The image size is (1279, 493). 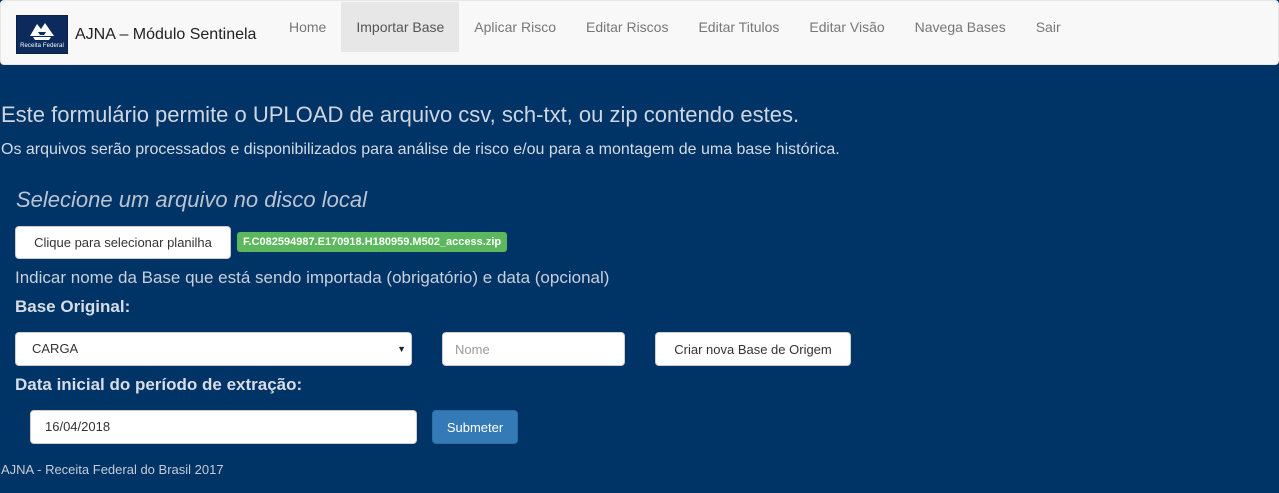 I want to click on date-label: Data inicial do período de extração:, so click(x=159, y=384).